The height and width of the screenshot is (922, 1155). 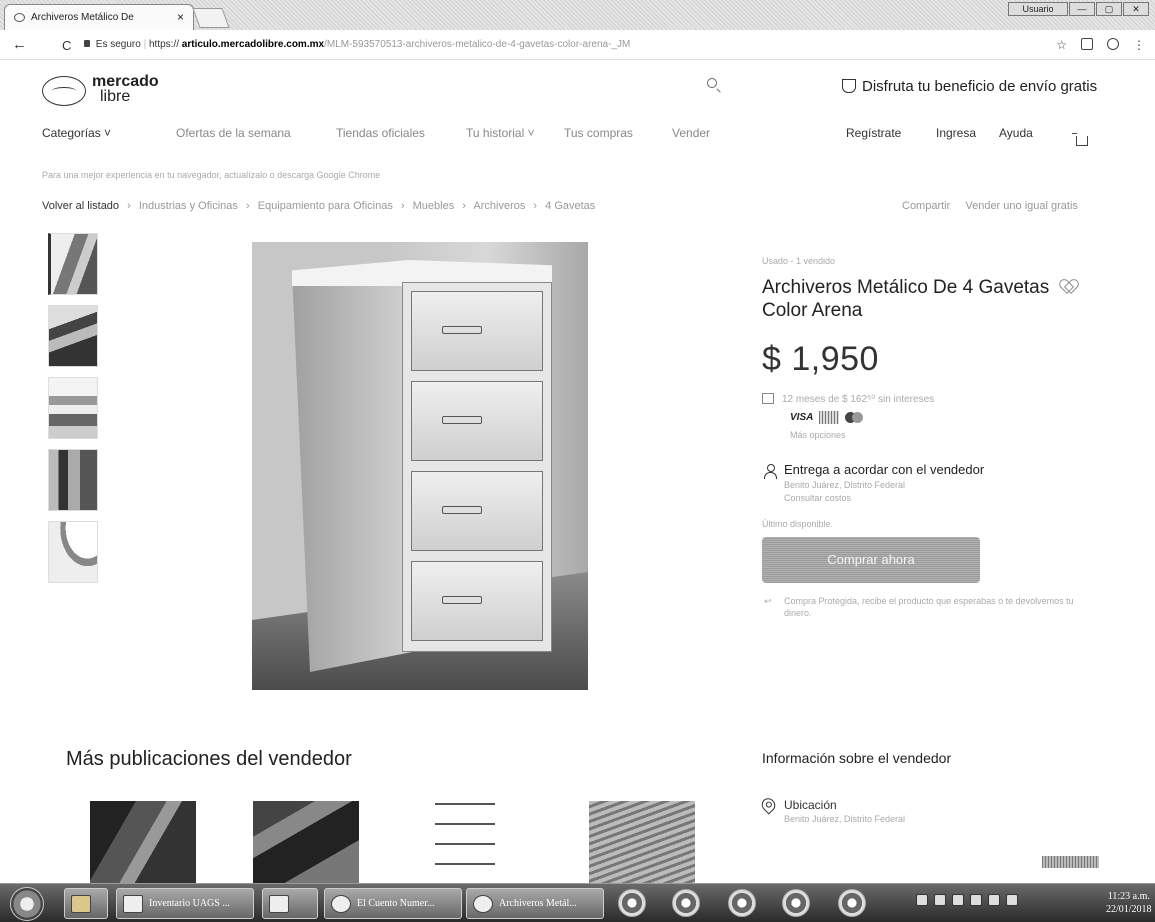 I want to click on favicon-icon, so click(x=19, y=17).